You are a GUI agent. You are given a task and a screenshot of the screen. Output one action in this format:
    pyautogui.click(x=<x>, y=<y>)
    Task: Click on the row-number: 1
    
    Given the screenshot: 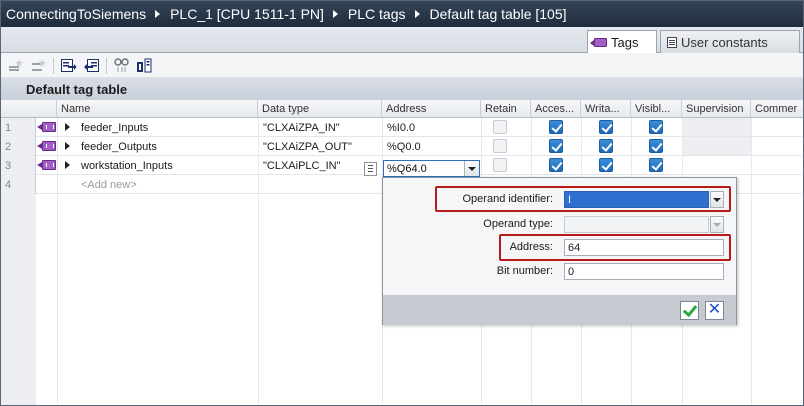 What is the action you would take?
    pyautogui.click(x=18, y=127)
    